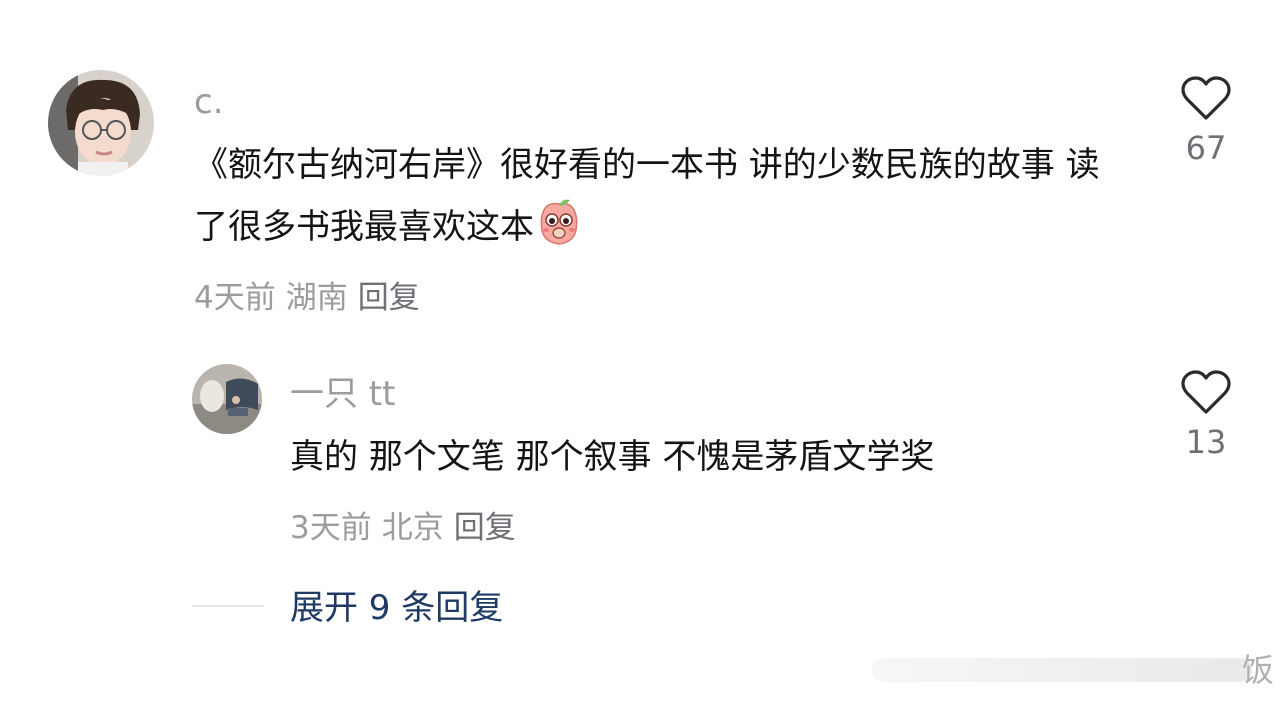  I want to click on like-count: 67, so click(1206, 148).